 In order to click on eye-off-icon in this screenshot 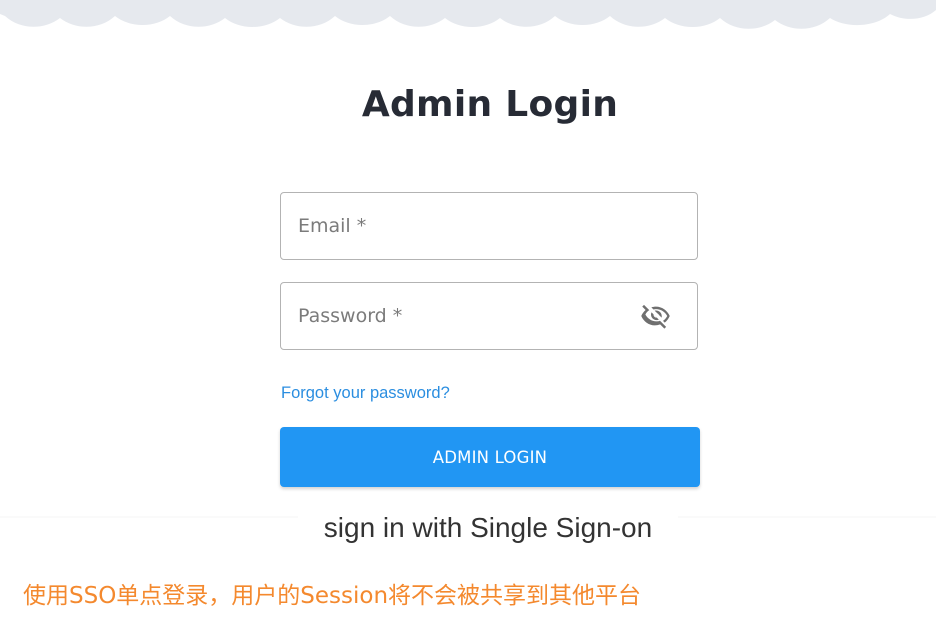, I will do `click(656, 316)`.